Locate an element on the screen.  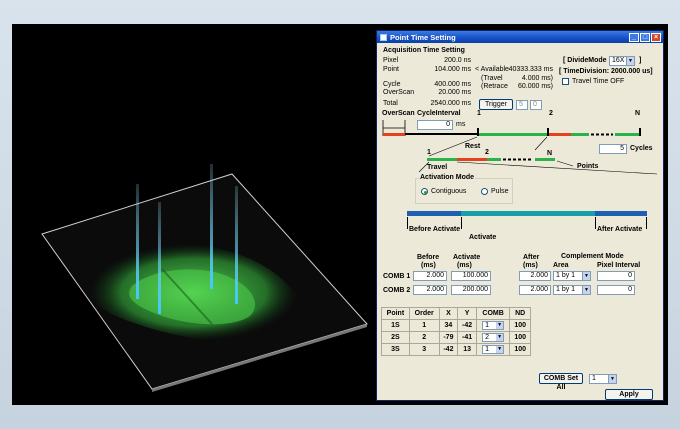
comb-2-after-input: 2.000 is located at coordinates (535, 290).